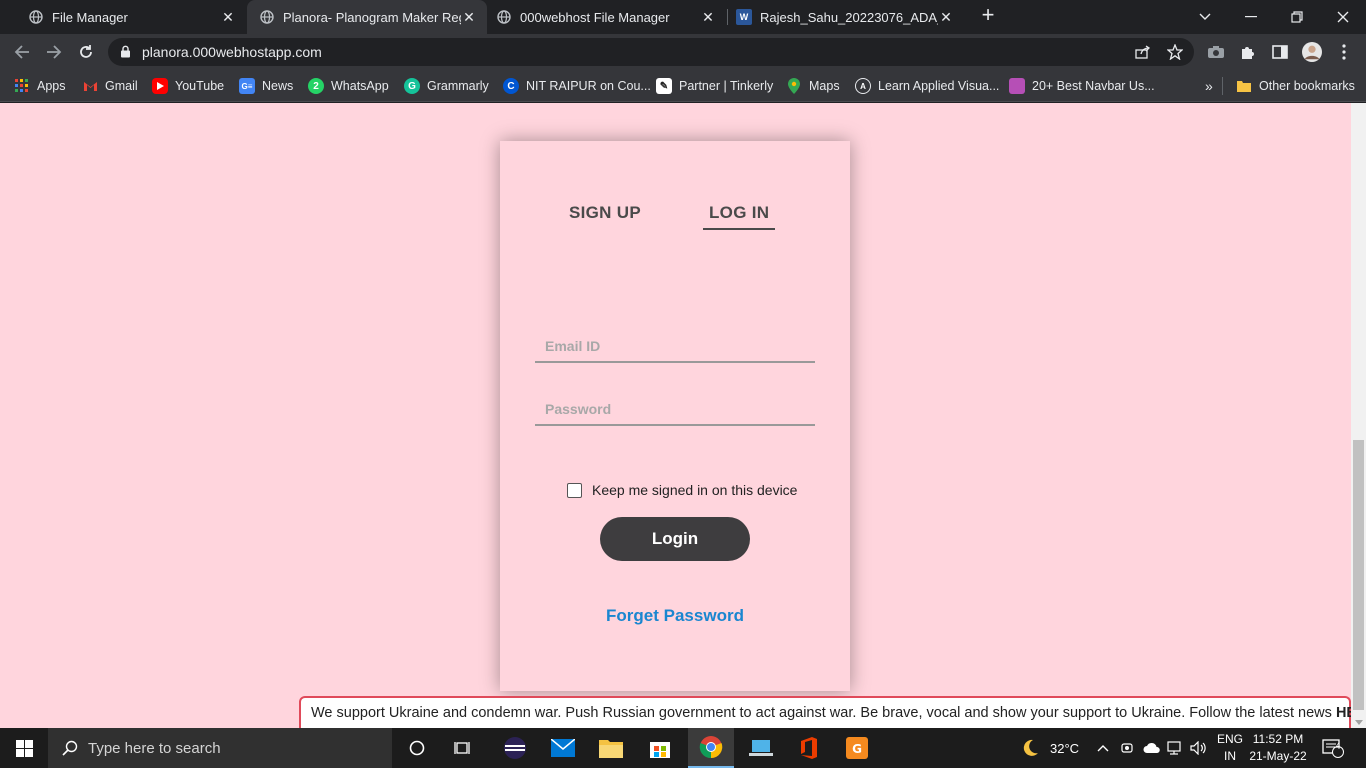 Image resolution: width=1366 pixels, height=768 pixels. I want to click on tab-word-doc: W Rajesh_Sahu_20223076_ADA_Ter ✕, so click(846, 17).